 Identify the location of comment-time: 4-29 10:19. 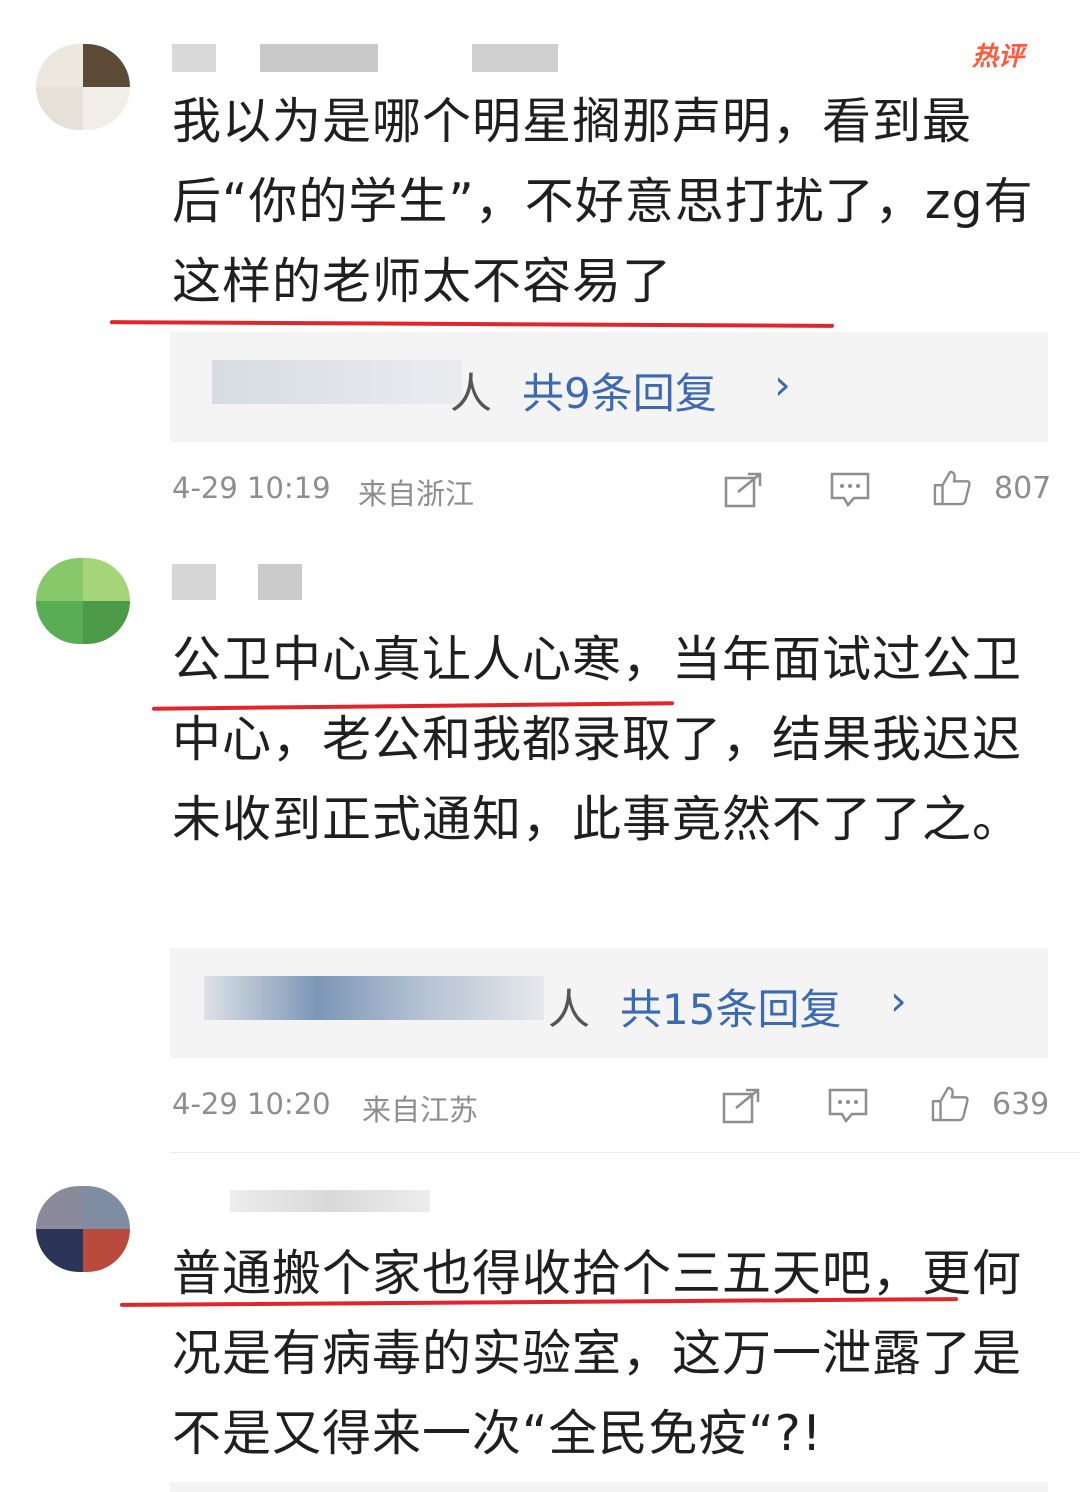
(251, 488).